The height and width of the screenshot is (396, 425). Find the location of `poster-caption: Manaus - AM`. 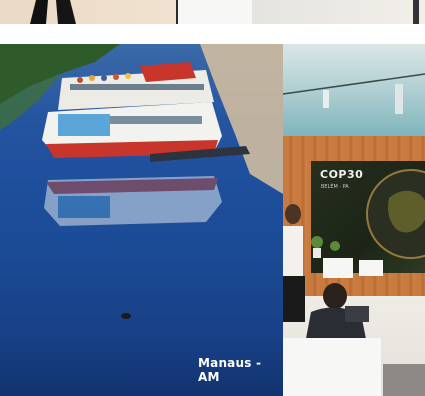

poster-caption: Manaus - AM is located at coordinates (230, 370).